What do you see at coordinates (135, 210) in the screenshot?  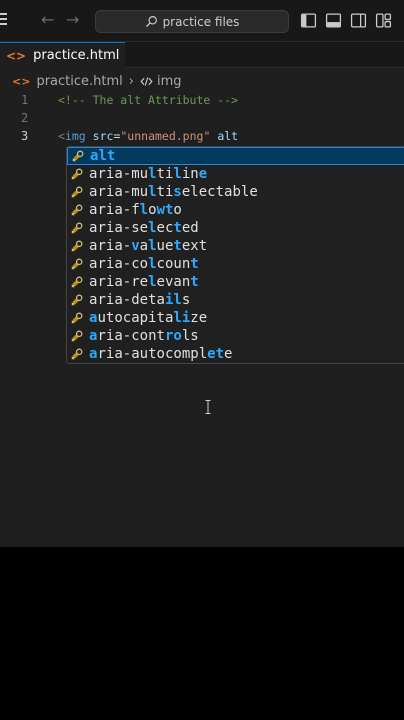 I see `suggestion-label: aria-flowto` at bounding box center [135, 210].